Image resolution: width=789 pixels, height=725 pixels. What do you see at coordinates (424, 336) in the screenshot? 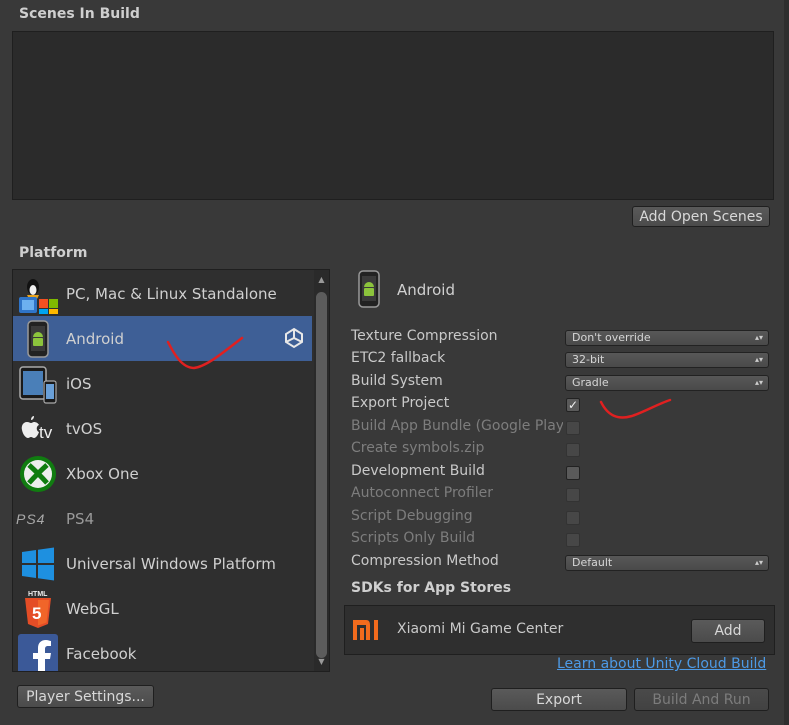
I see `texture-compression-label: Texture Compression` at bounding box center [424, 336].